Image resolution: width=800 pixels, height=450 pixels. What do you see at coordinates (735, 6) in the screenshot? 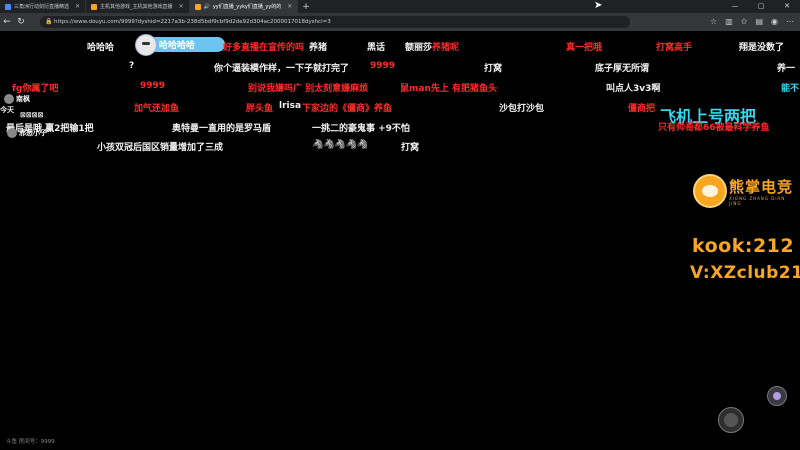
I see `minimize-button: —` at bounding box center [735, 6].